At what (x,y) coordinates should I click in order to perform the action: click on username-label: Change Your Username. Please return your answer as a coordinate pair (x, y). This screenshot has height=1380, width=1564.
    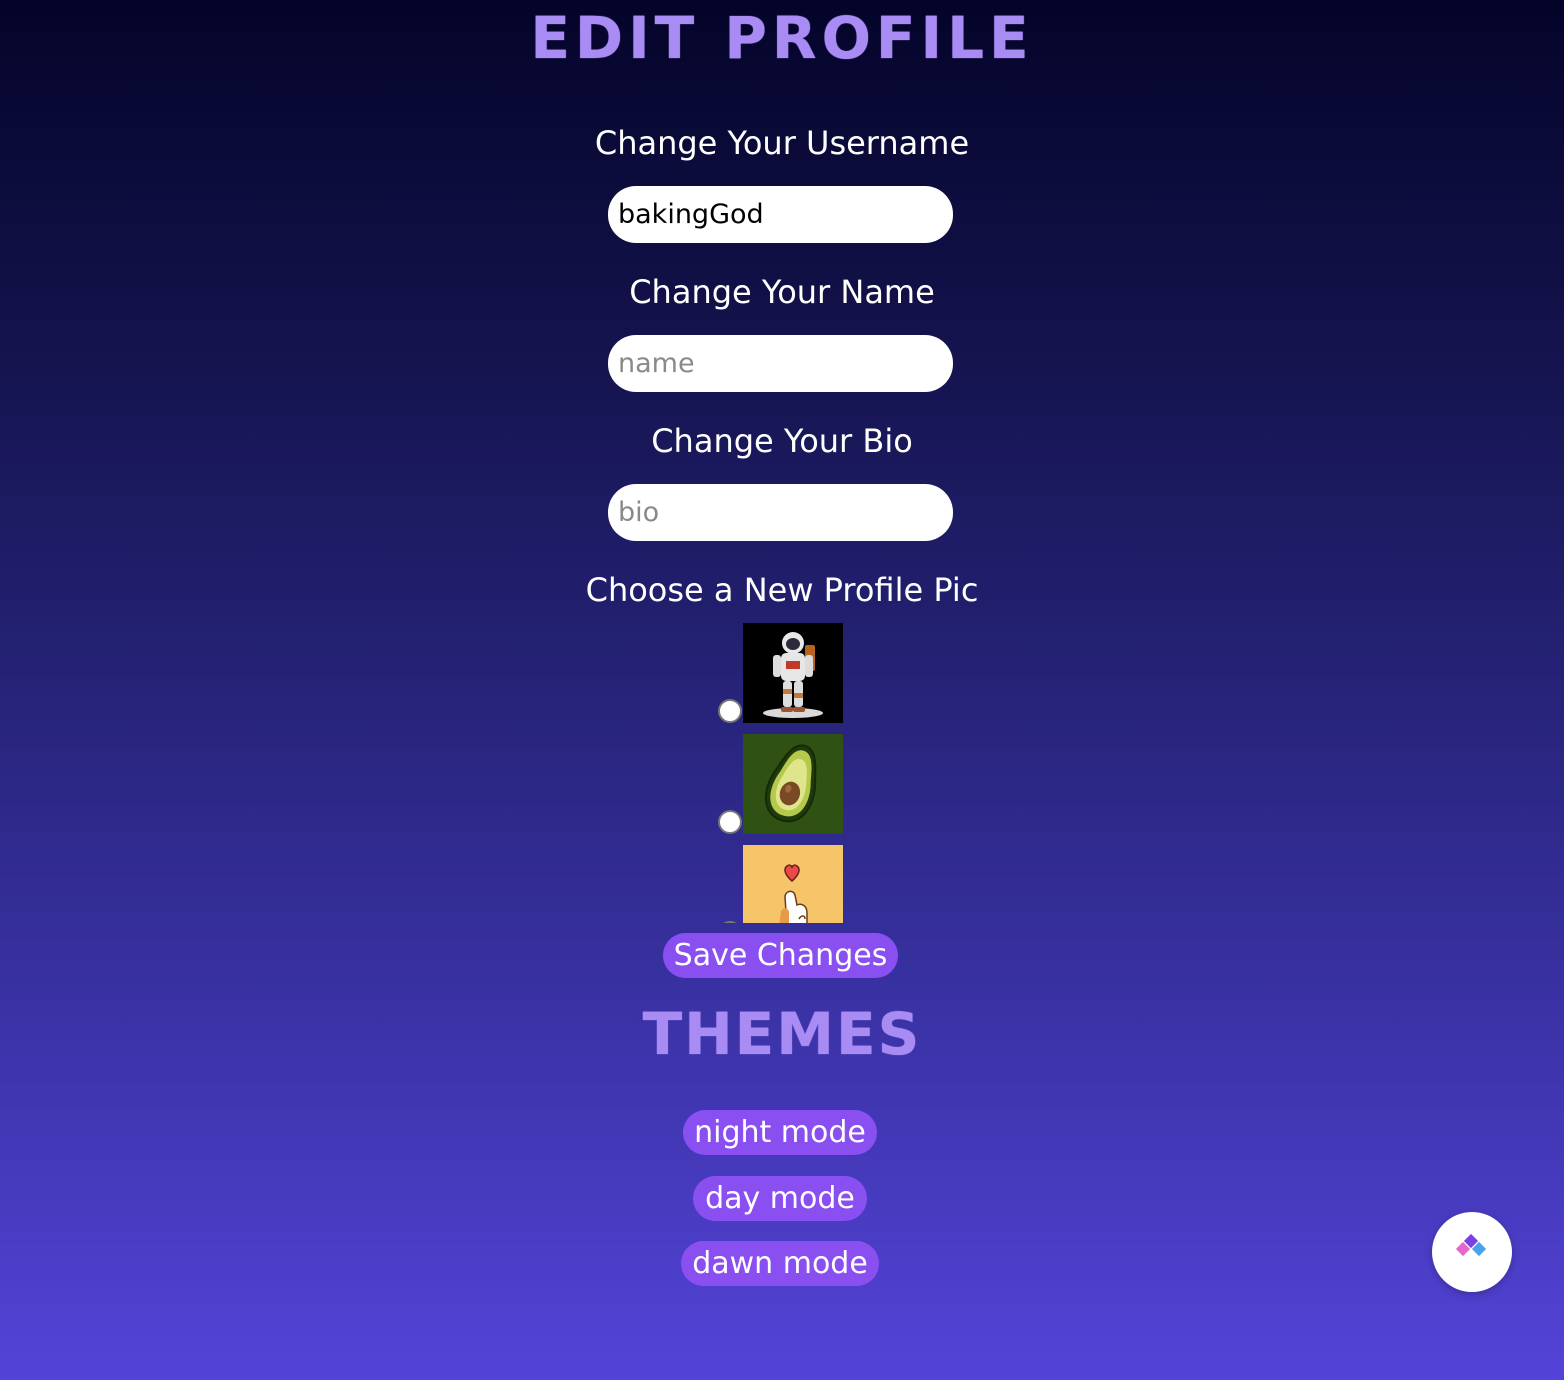
    Looking at the image, I should click on (782, 143).